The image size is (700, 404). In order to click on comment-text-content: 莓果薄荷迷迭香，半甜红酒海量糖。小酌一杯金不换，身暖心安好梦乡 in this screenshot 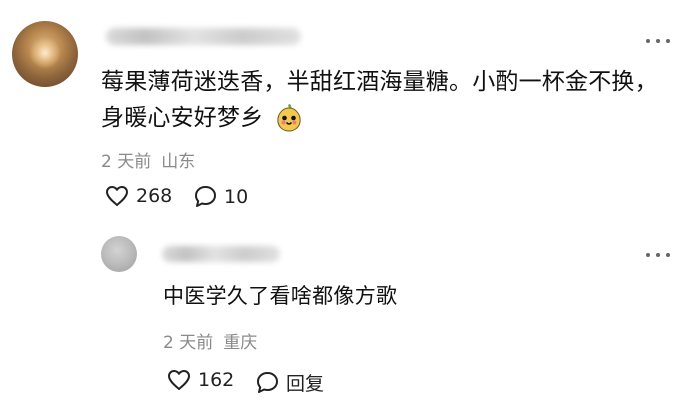, I will do `click(379, 100)`.